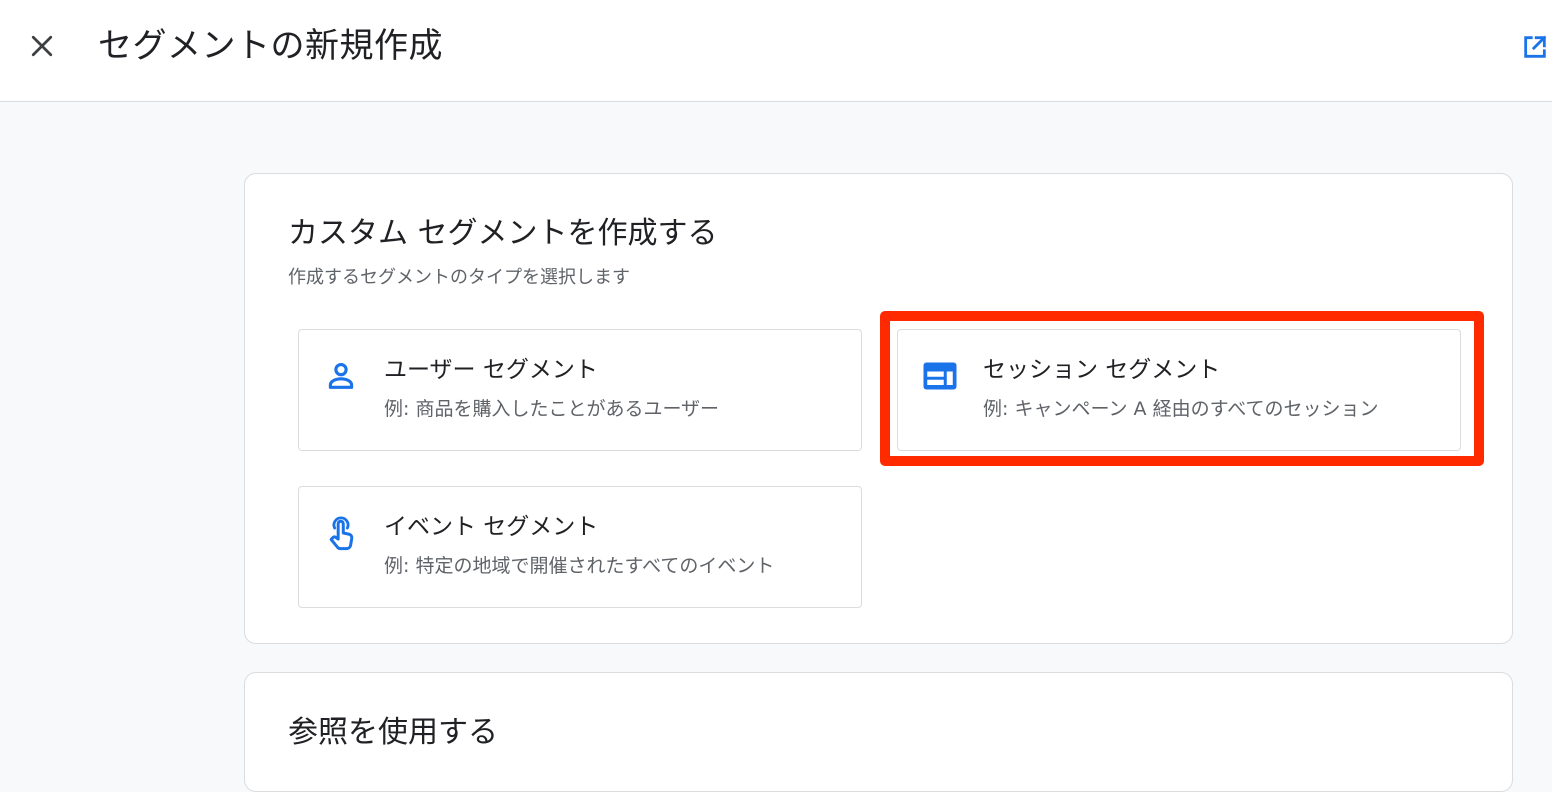 Image resolution: width=1552 pixels, height=792 pixels. What do you see at coordinates (776, 51) in the screenshot?
I see `top-header: セグメントの新規作成` at bounding box center [776, 51].